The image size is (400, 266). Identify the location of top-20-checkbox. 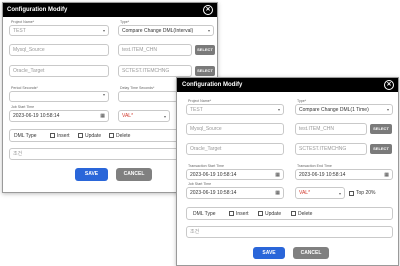
(351, 193).